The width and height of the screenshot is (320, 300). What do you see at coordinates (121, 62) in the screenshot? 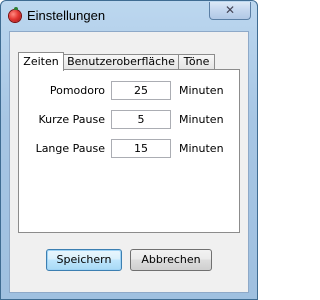
I see `tab-benutzeroberflaeche: Benutzeroberfläche` at bounding box center [121, 62].